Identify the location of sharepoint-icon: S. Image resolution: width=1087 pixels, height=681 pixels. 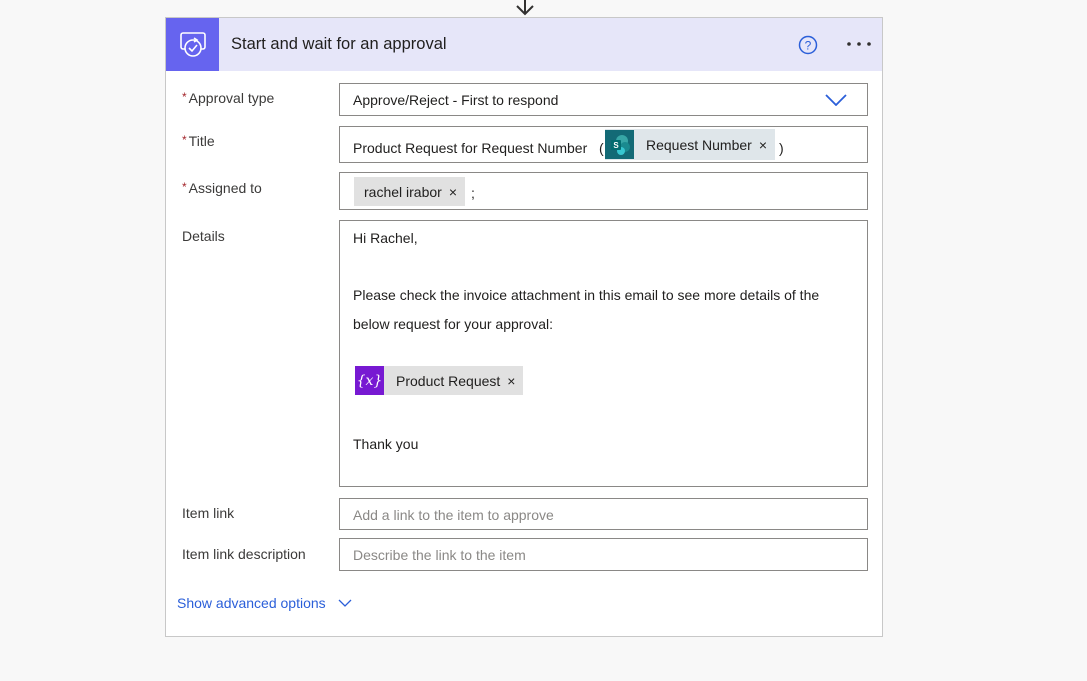
(619, 144).